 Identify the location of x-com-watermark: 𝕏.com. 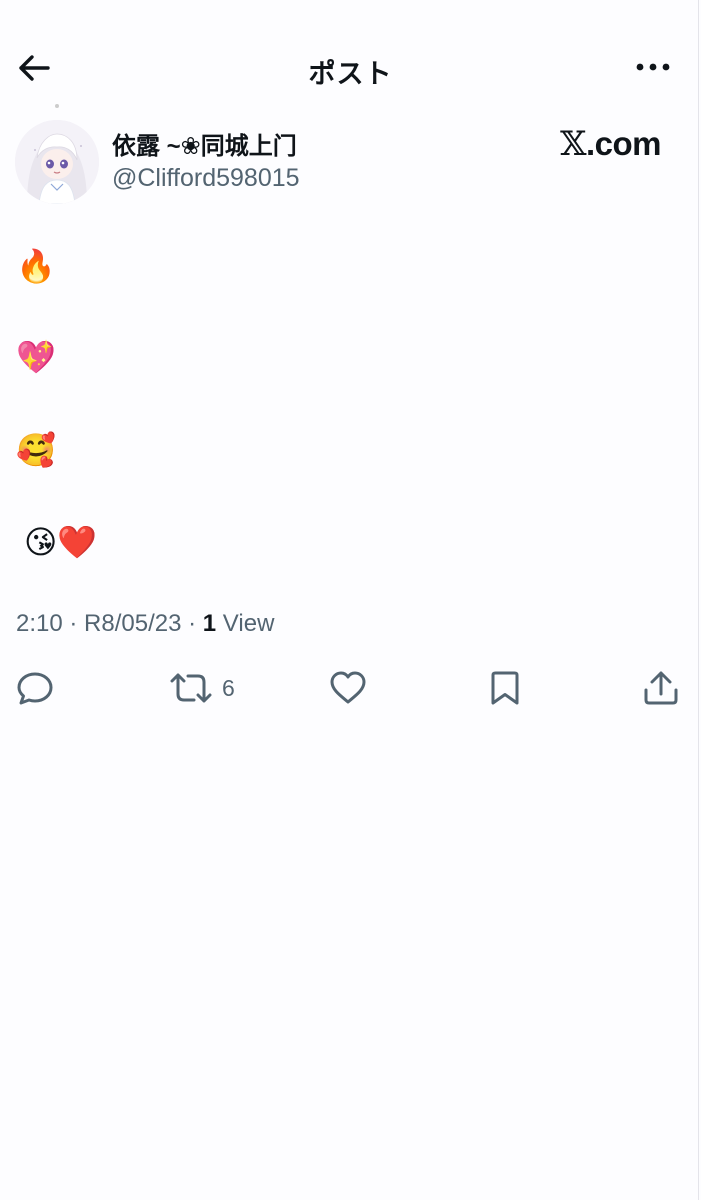
(610, 144).